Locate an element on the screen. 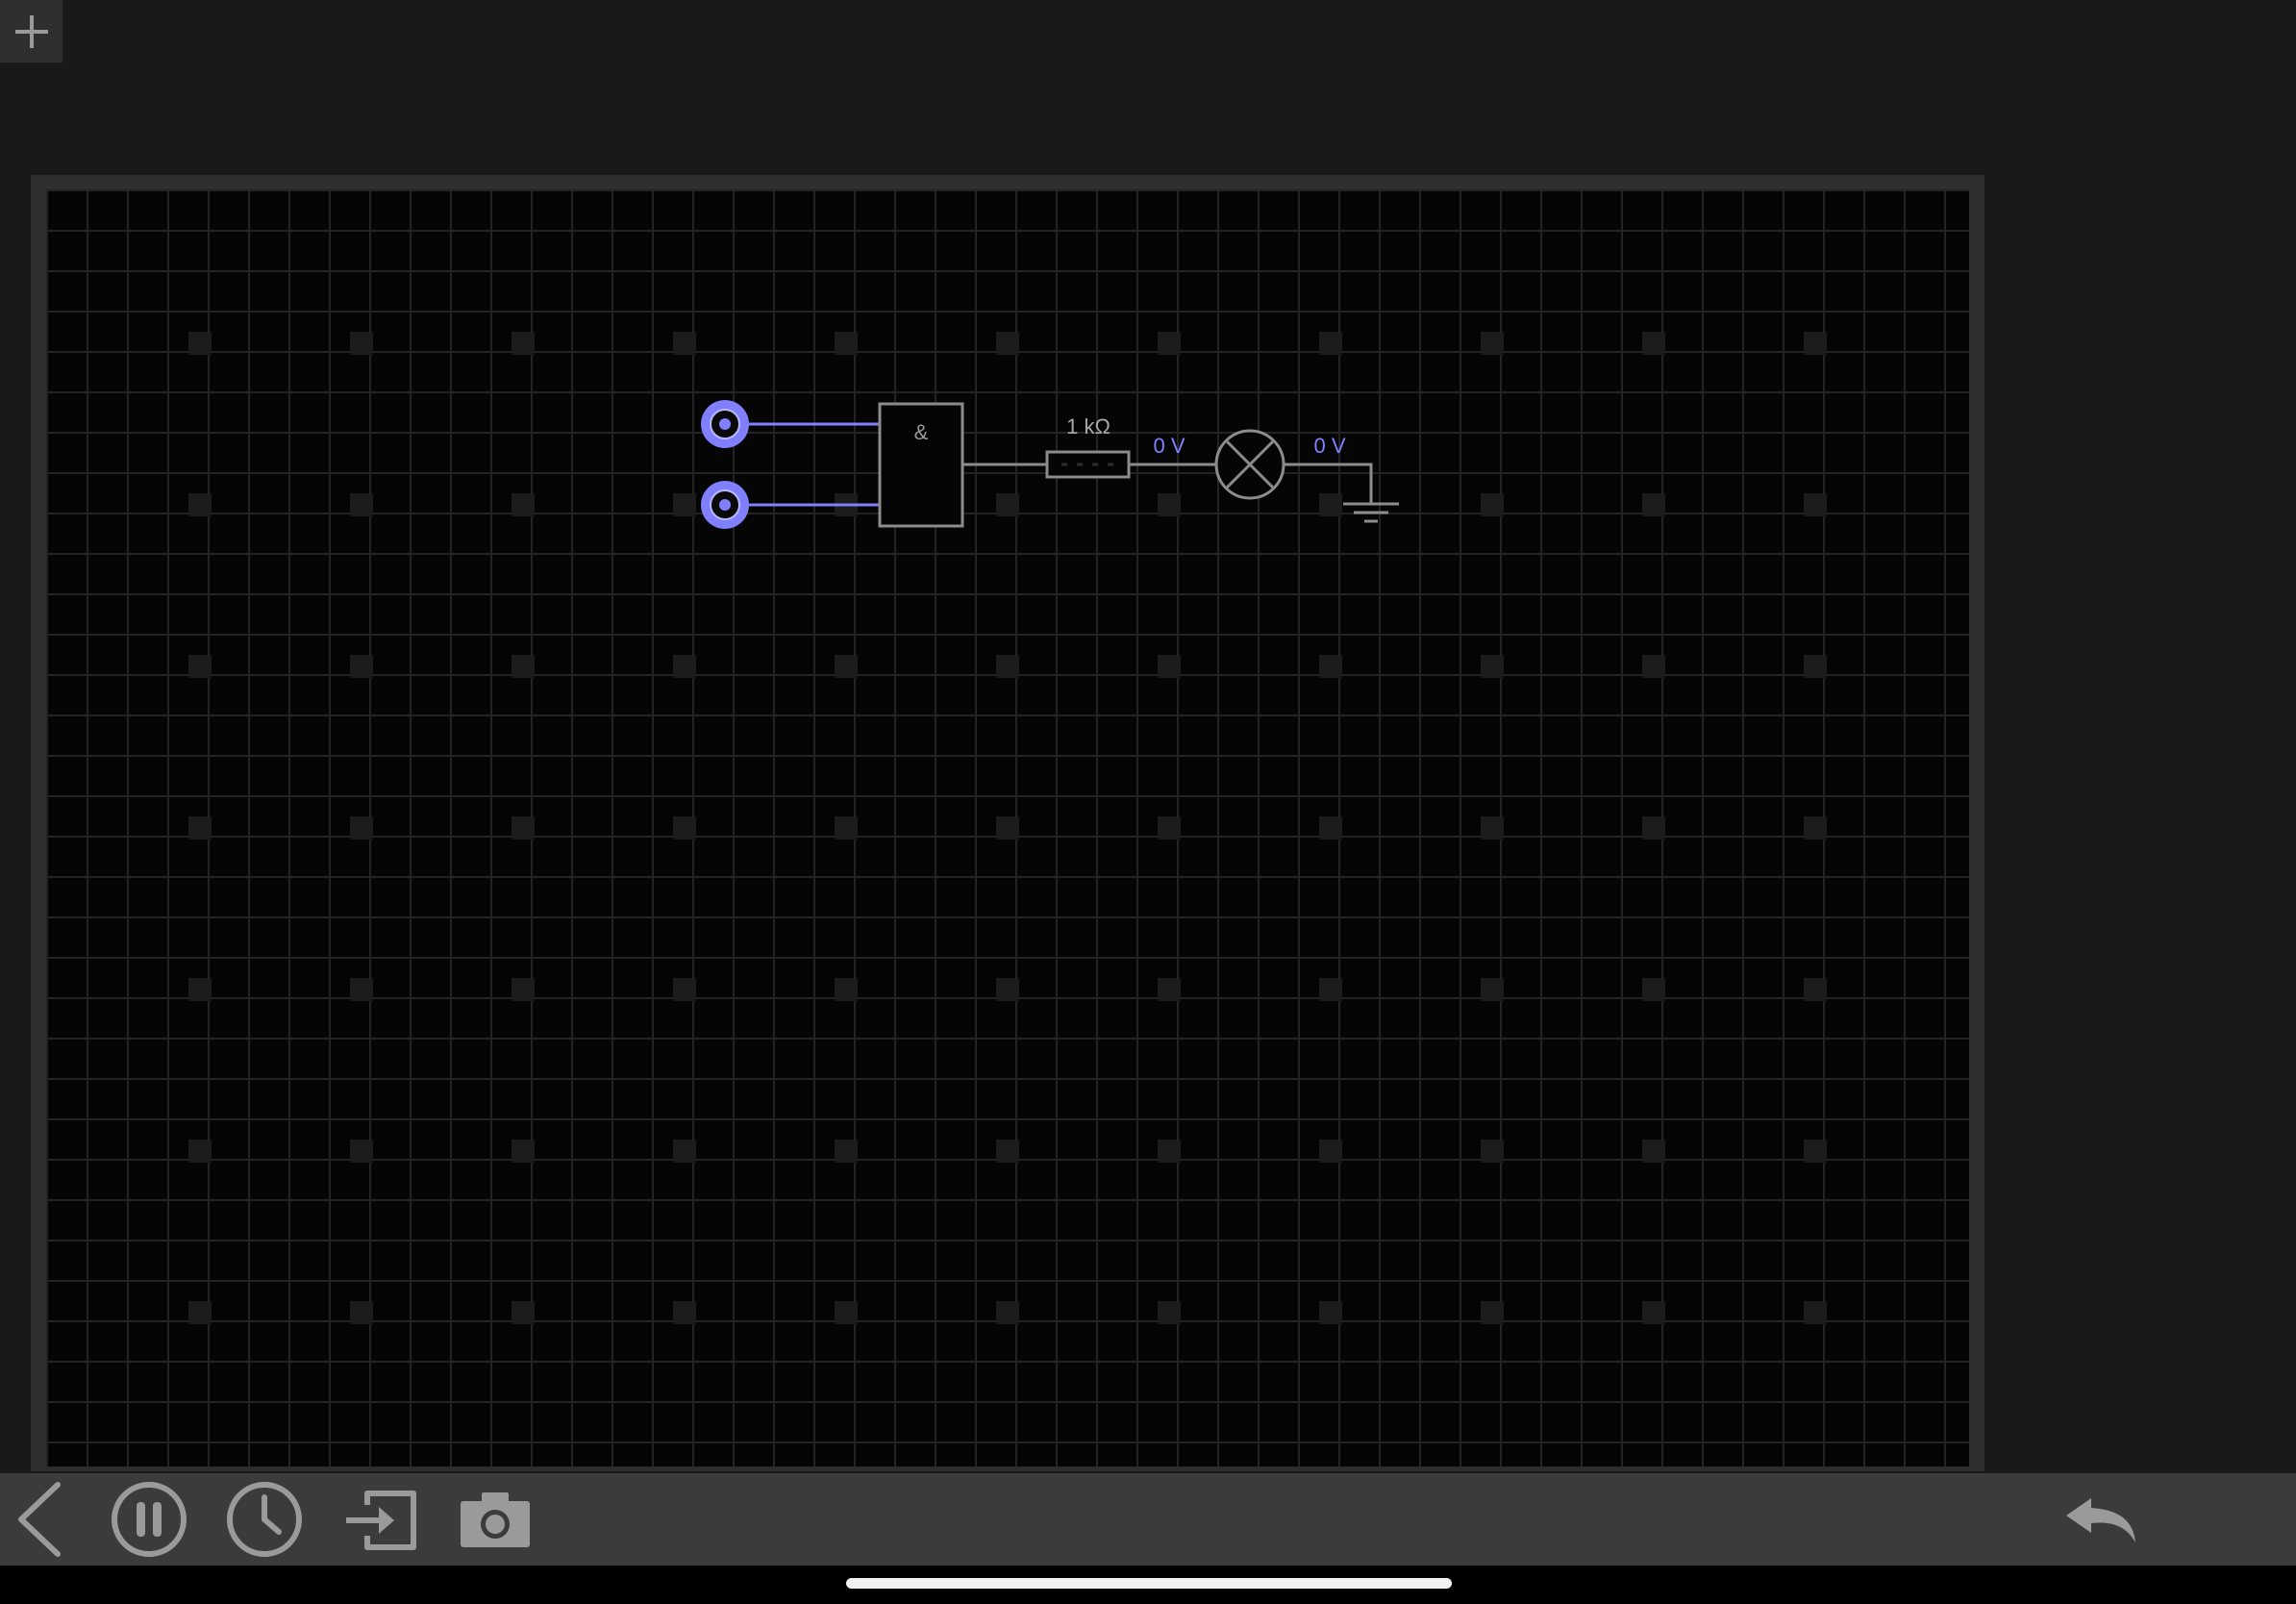 The height and width of the screenshot is (1604, 2296). plus-icon is located at coordinates (31, 31).